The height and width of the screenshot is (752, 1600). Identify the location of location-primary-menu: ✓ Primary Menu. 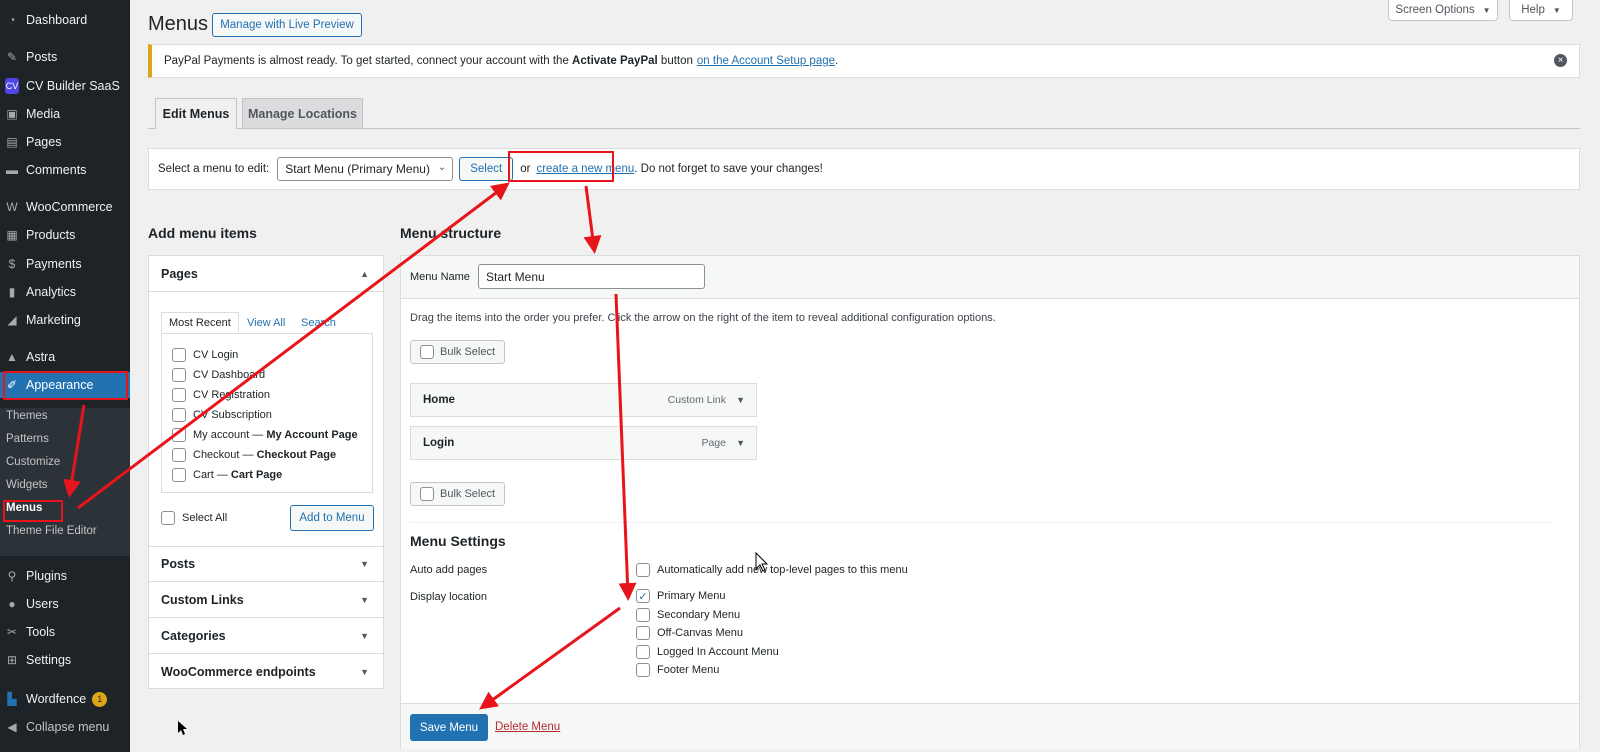
(680, 596).